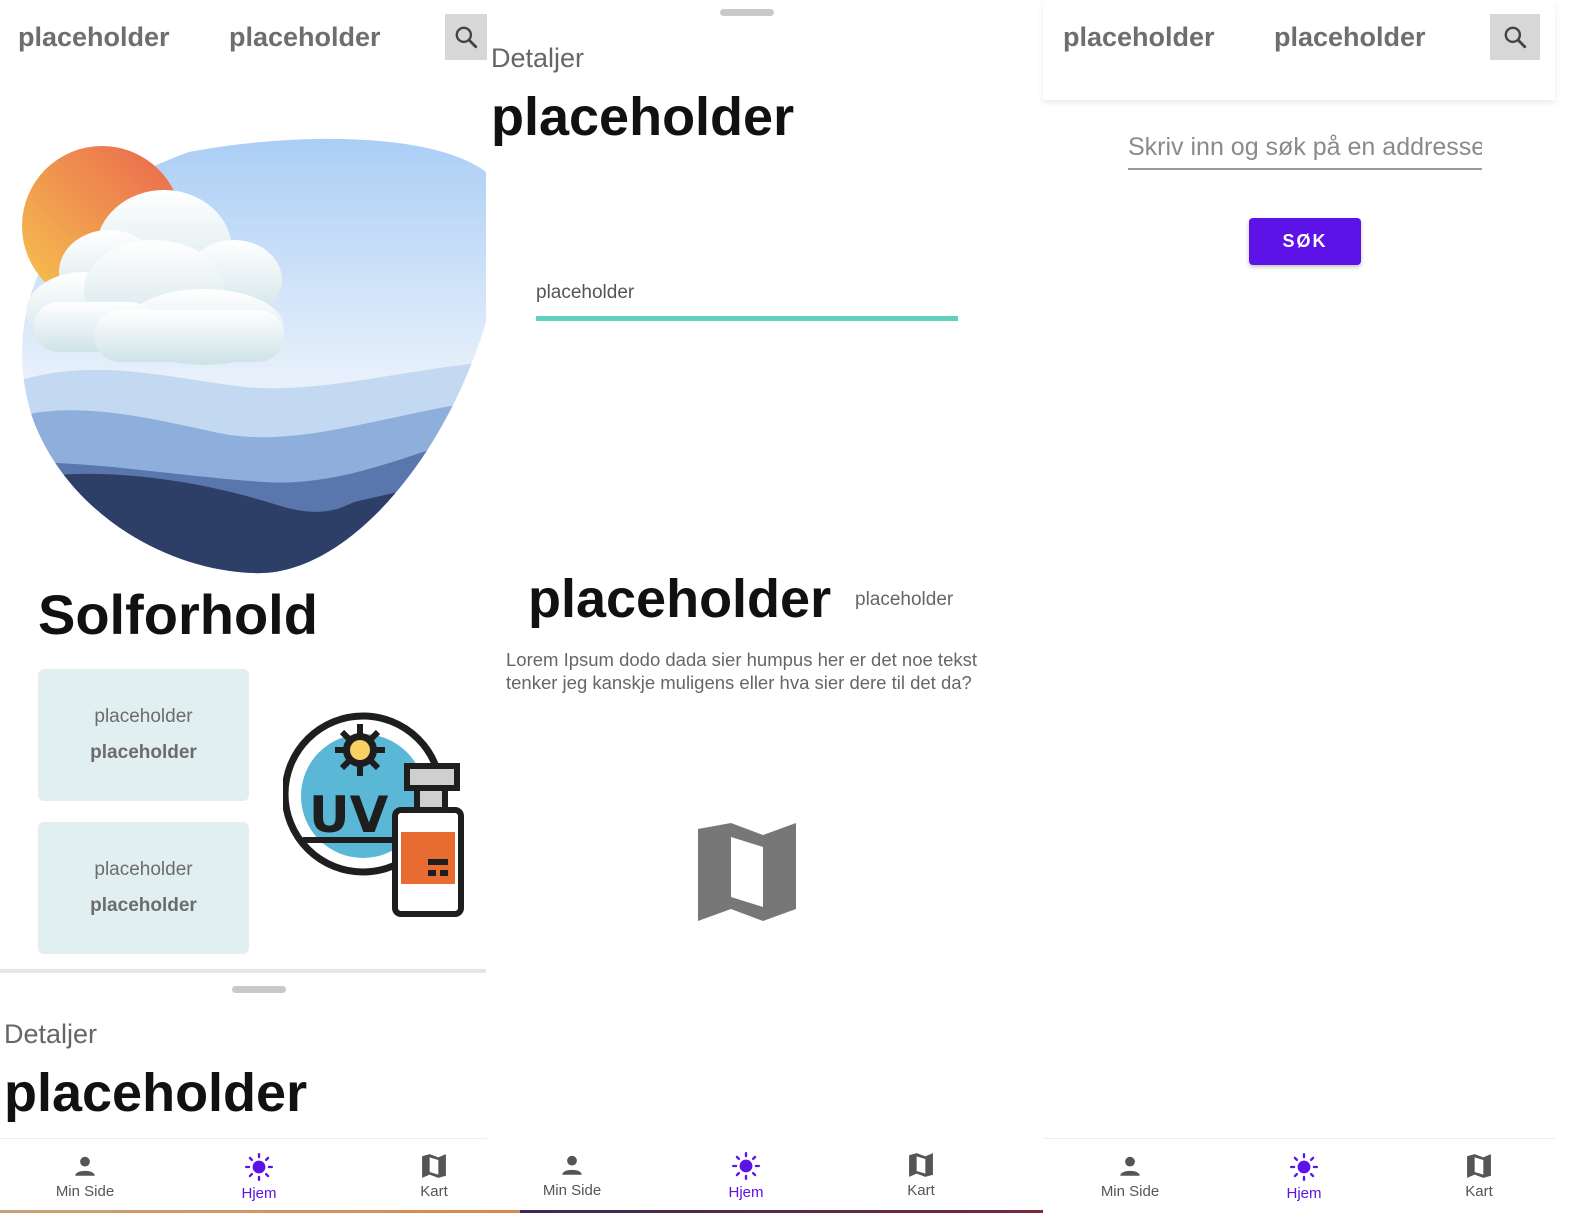  What do you see at coordinates (585, 293) in the screenshot?
I see `text-field: placeholder` at bounding box center [585, 293].